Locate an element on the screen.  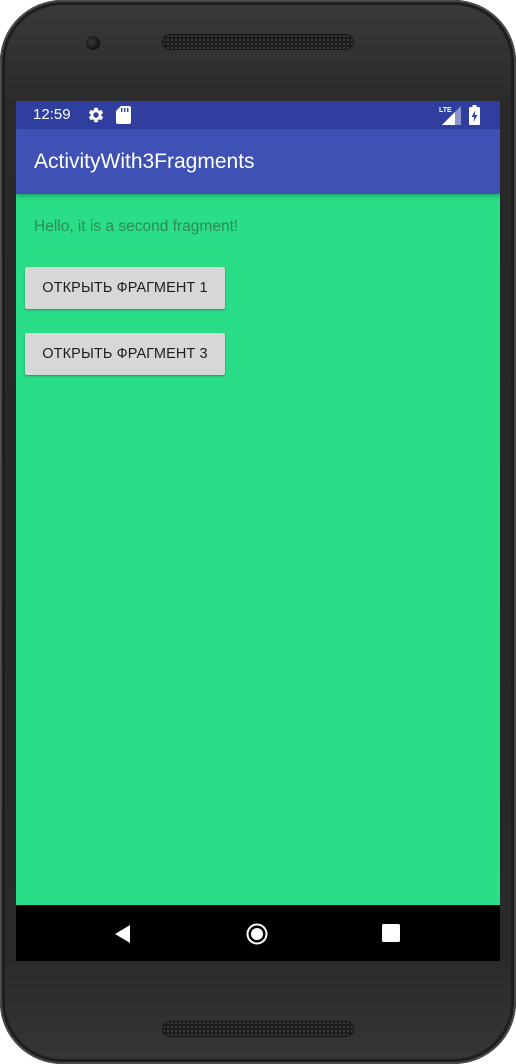
status-time: 12:59 is located at coordinates (52, 114).